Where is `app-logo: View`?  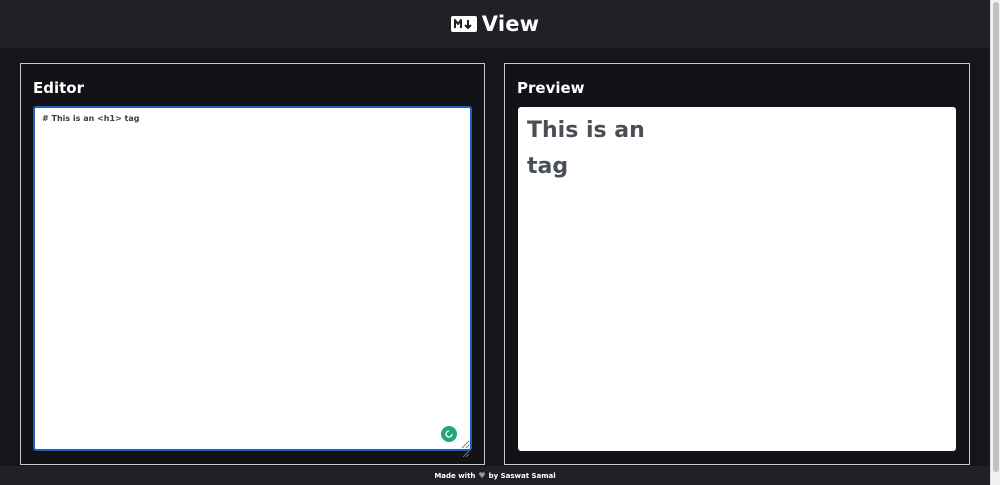
app-logo: View is located at coordinates (495, 23).